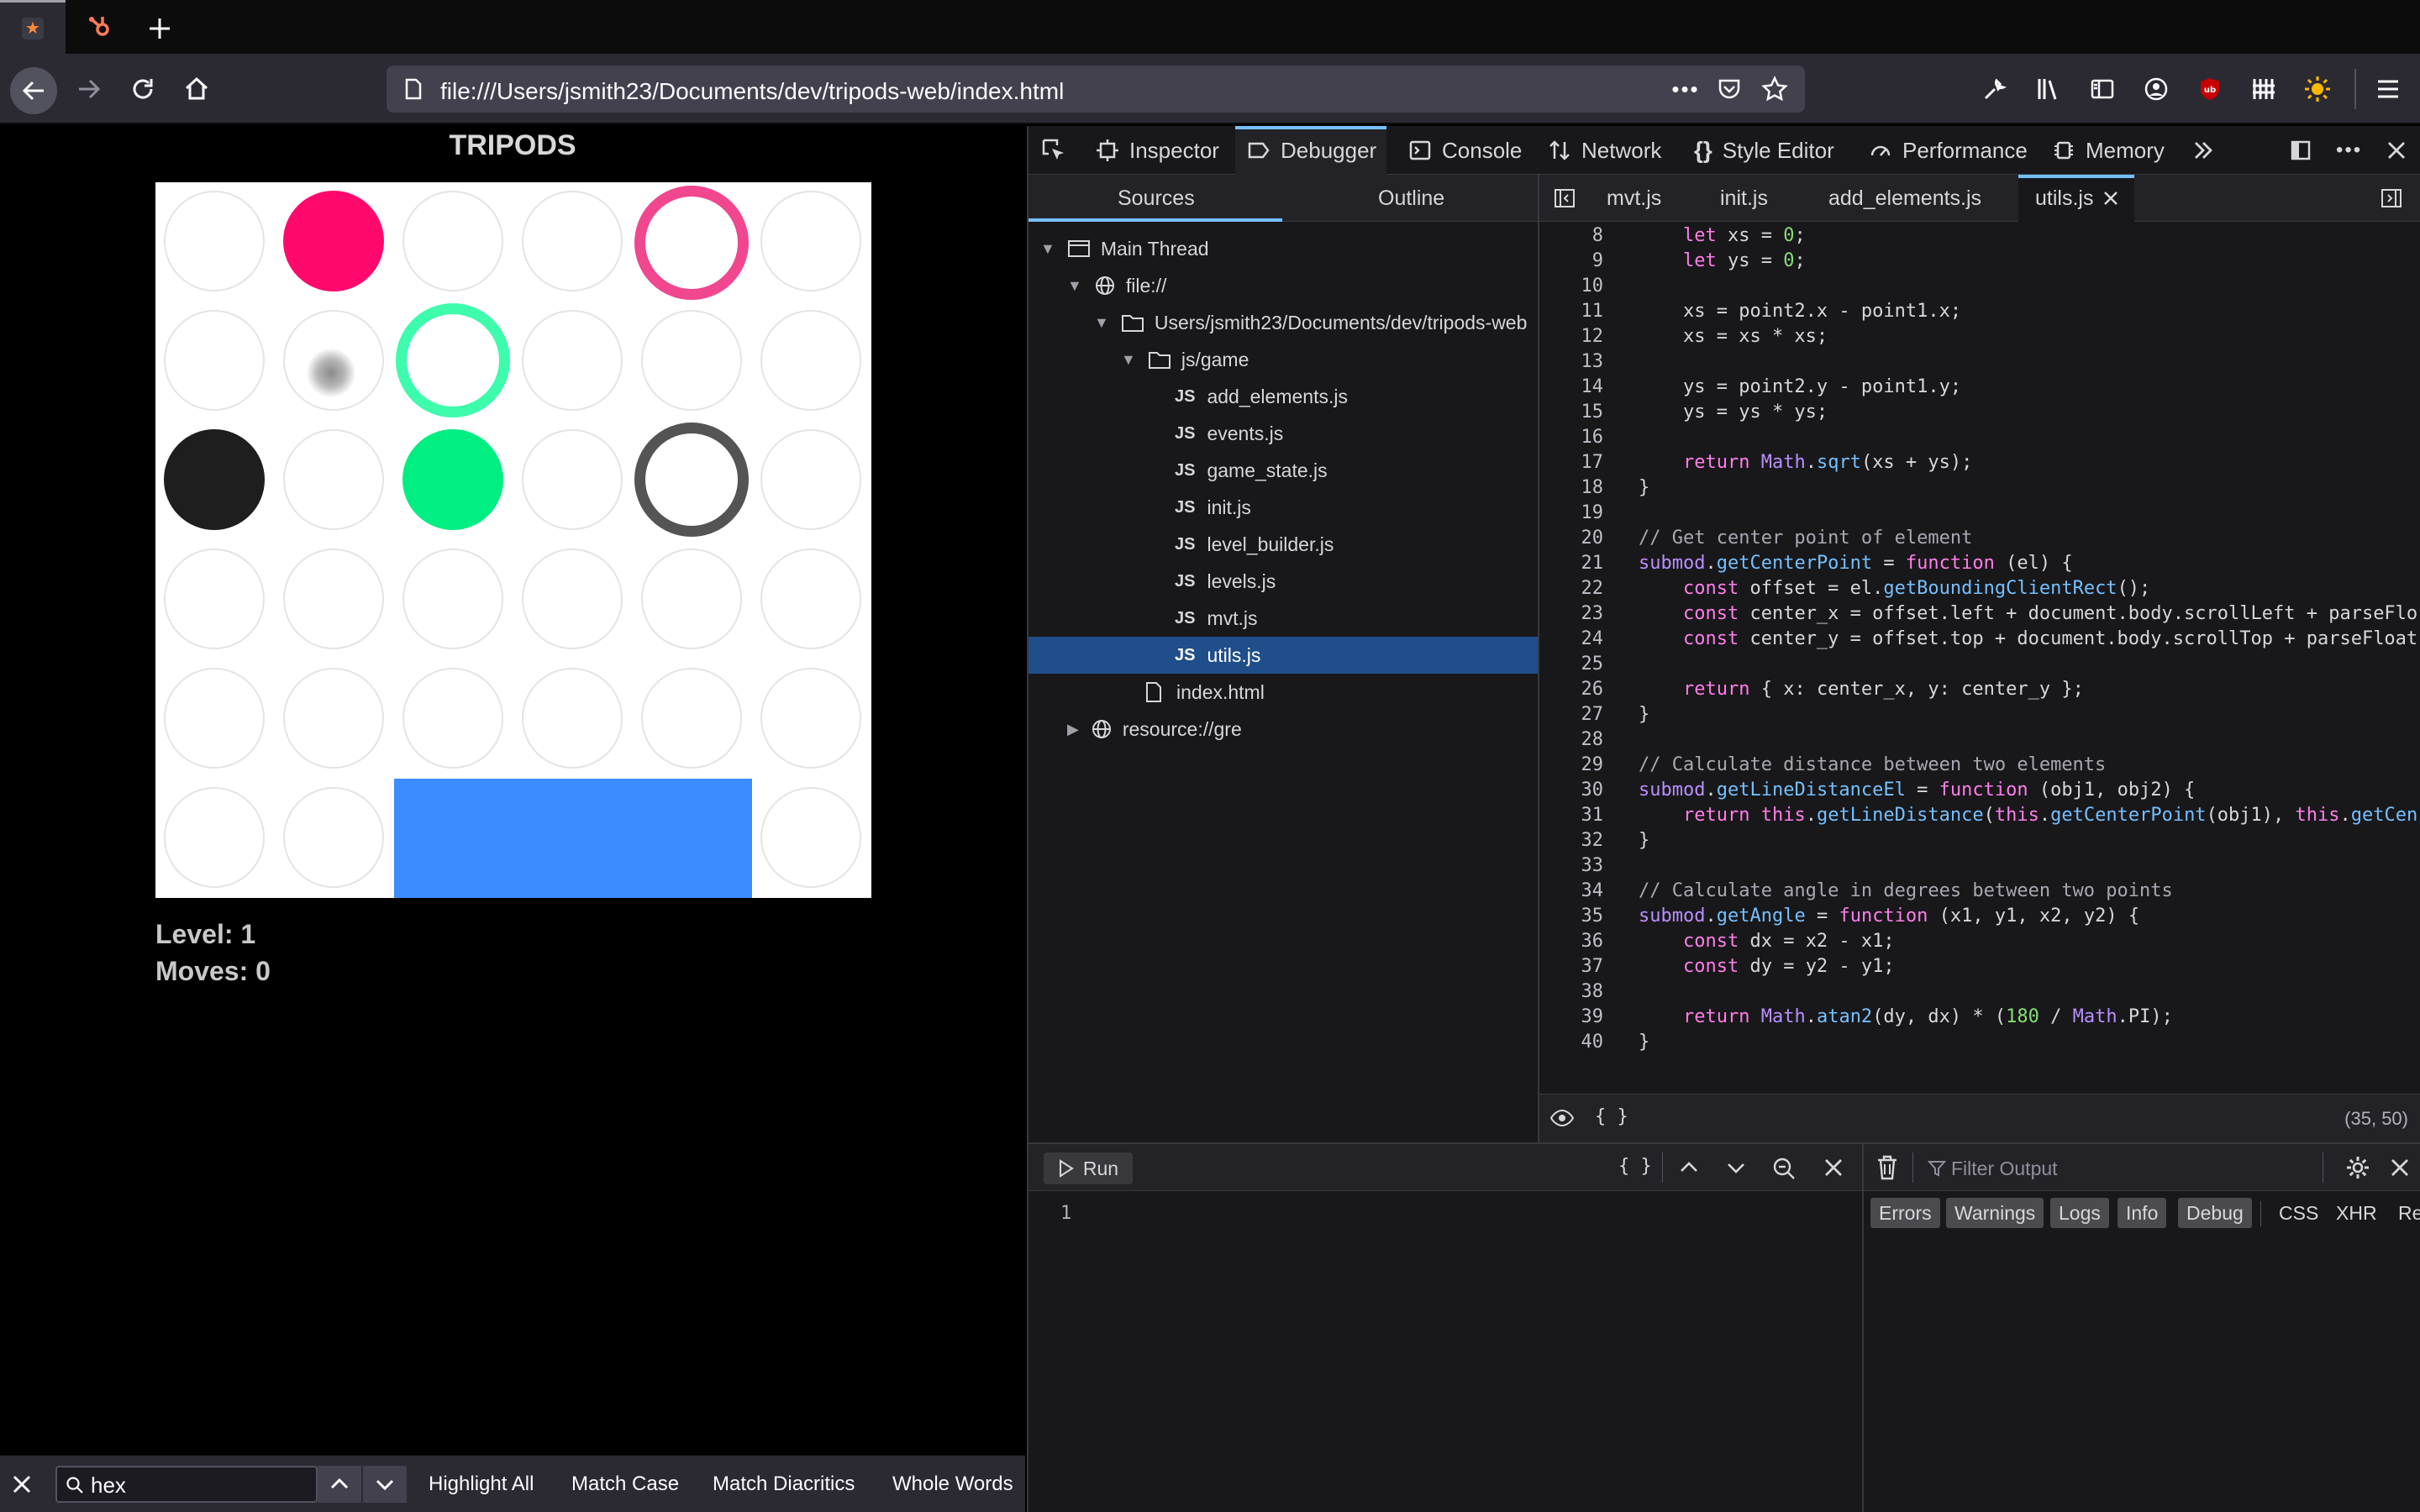 This screenshot has height=1512, width=2420. What do you see at coordinates (1685, 89) in the screenshot?
I see `page-actions-icon: •••` at bounding box center [1685, 89].